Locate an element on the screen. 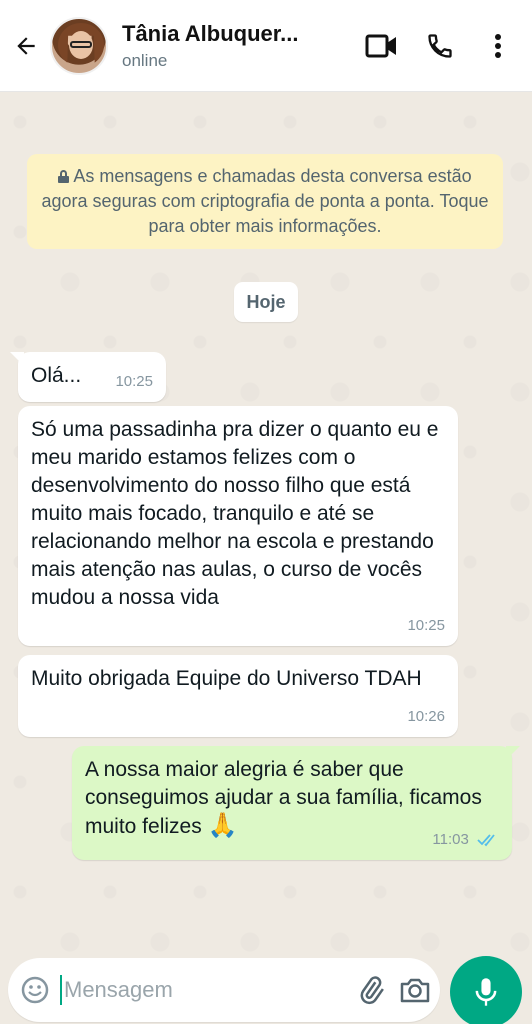  voice-message-button is located at coordinates (486, 990).